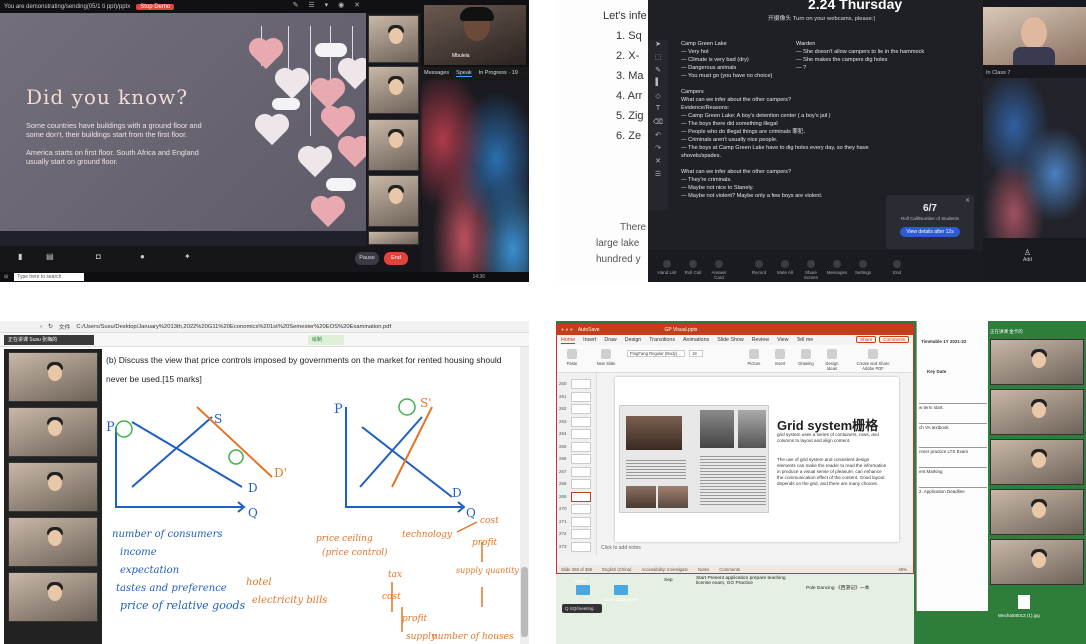  I want to click on add-participant-button: ♙ Add, so click(1027, 255).